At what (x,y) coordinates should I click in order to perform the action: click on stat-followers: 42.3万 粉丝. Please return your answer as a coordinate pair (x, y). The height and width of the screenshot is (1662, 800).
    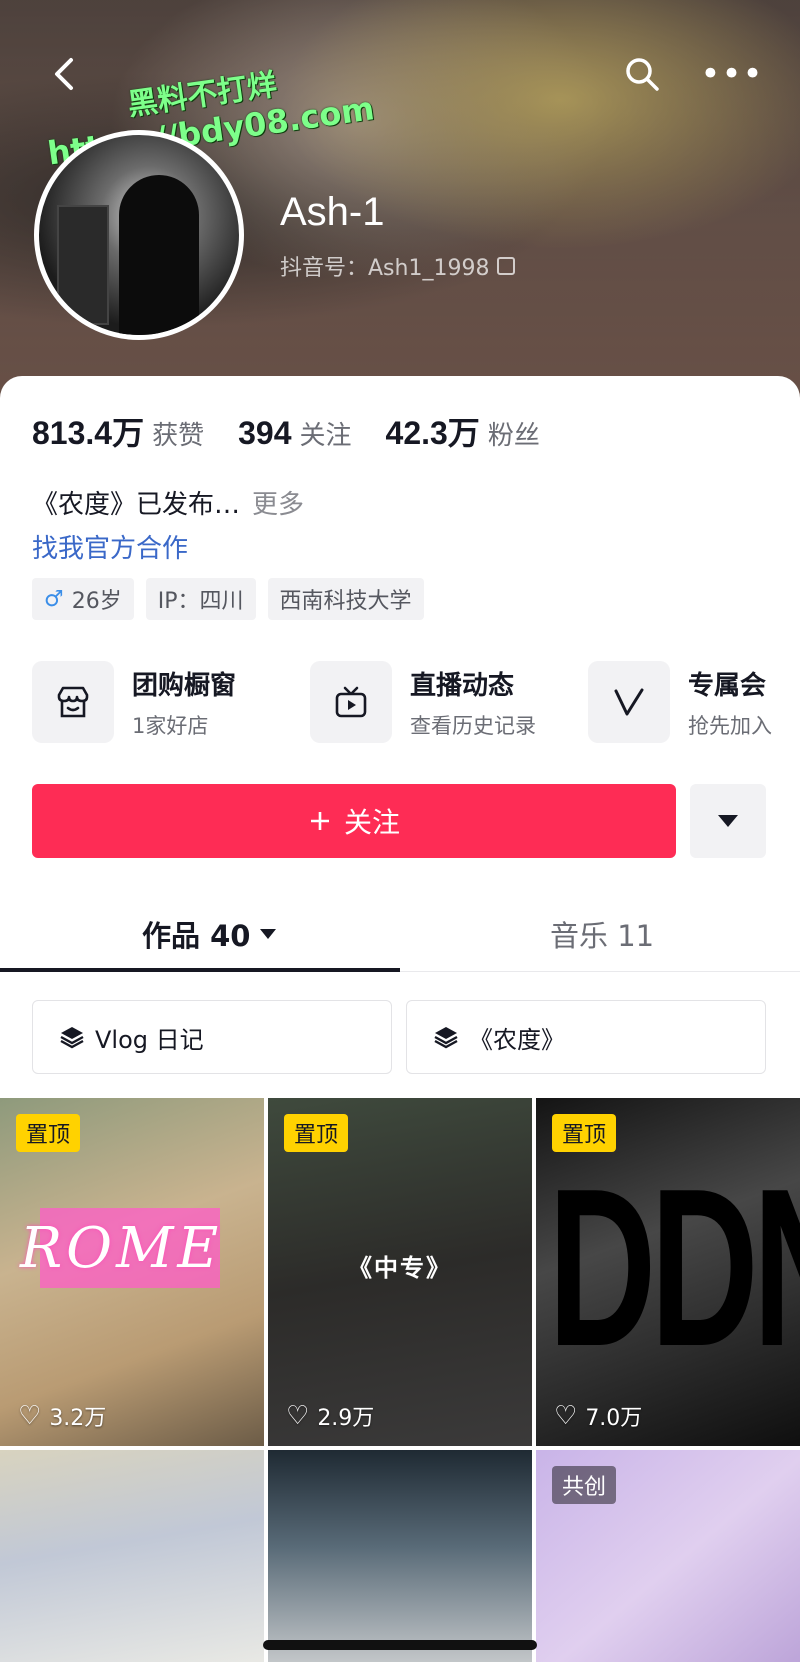
    Looking at the image, I should click on (463, 431).